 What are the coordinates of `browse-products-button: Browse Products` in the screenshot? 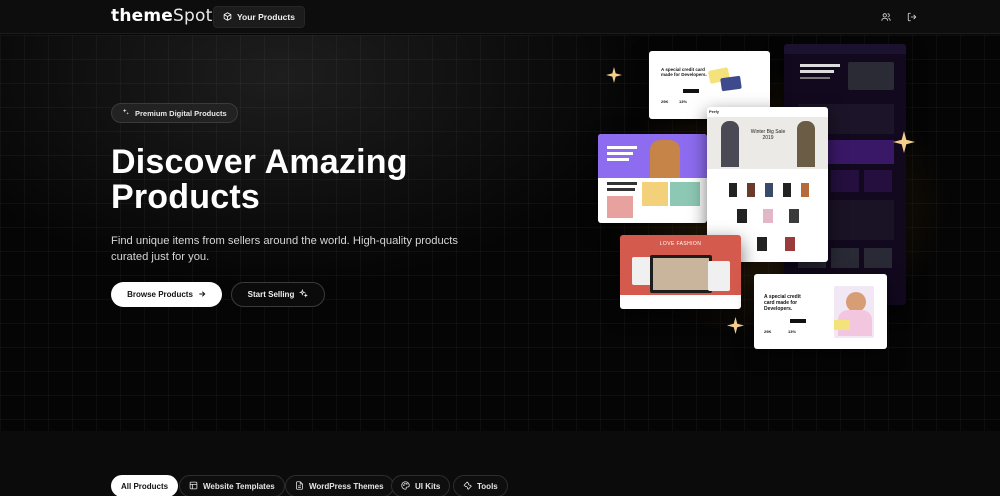 It's located at (166, 294).